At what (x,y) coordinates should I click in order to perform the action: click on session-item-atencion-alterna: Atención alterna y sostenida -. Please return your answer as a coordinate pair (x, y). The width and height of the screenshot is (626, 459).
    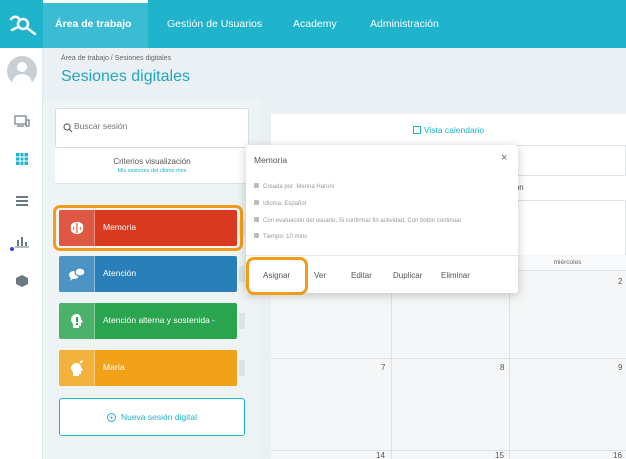
    Looking at the image, I should click on (152, 321).